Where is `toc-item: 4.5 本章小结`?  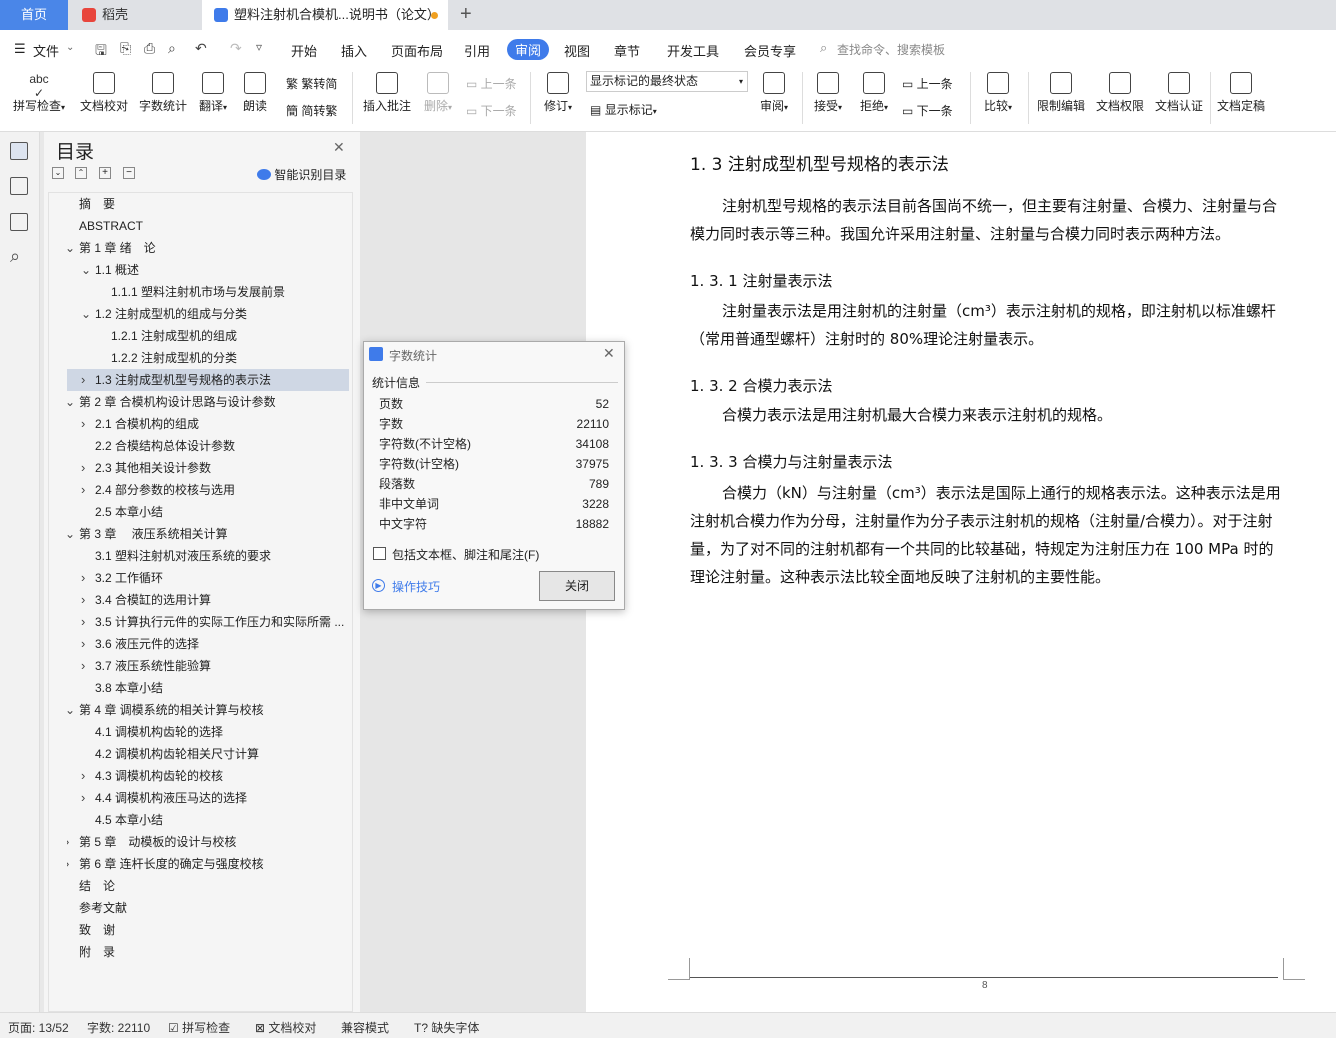
toc-item: 4.5 本章小结 is located at coordinates (208, 820).